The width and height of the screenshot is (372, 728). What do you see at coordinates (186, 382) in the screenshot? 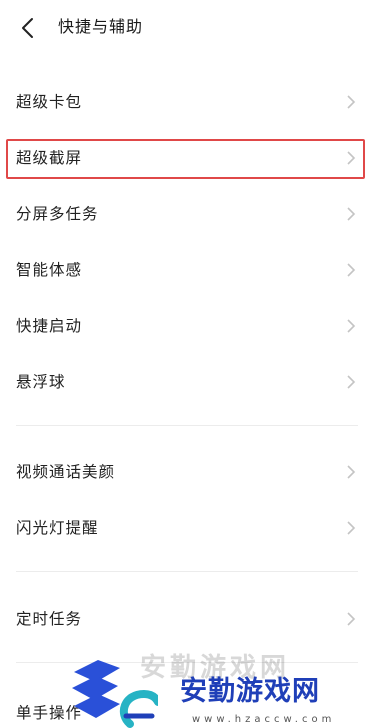
I see `settings-item-floating-ball: 悬浮球` at bounding box center [186, 382].